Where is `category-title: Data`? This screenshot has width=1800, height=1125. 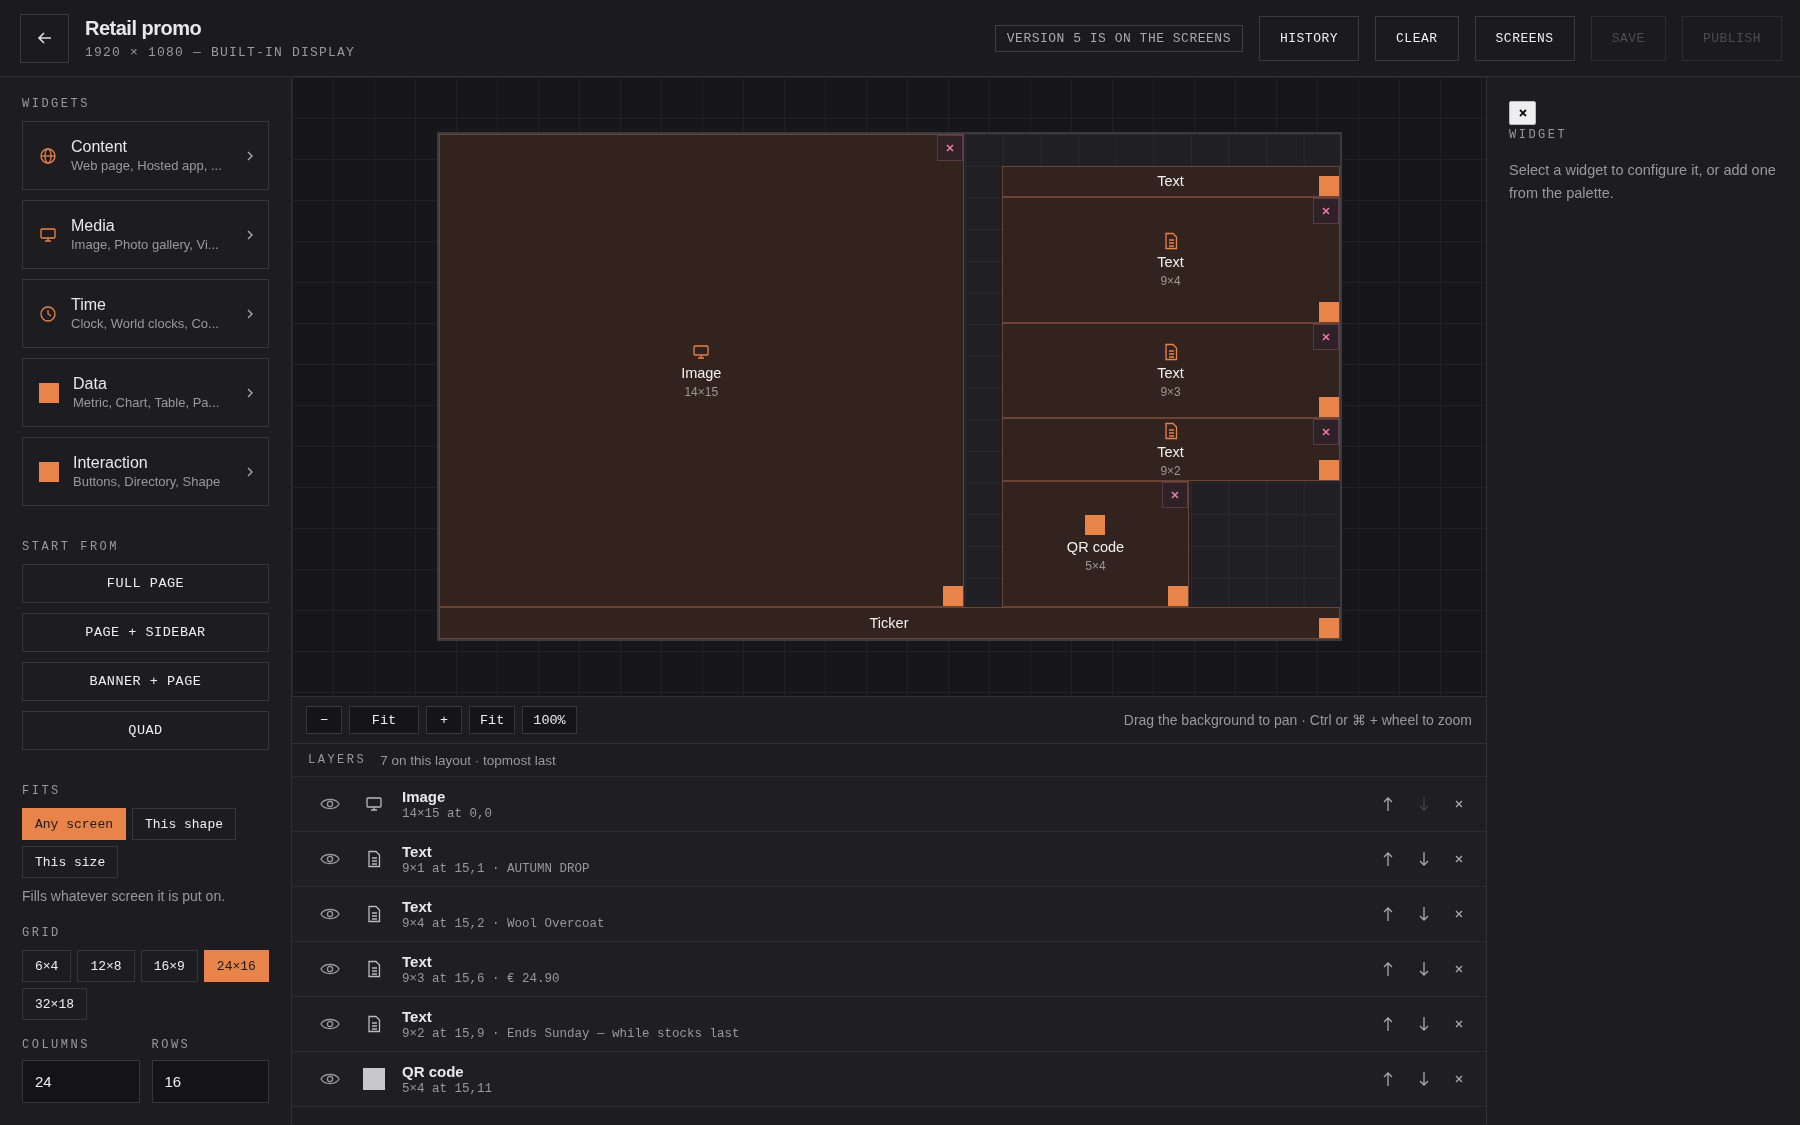 category-title: Data is located at coordinates (90, 384).